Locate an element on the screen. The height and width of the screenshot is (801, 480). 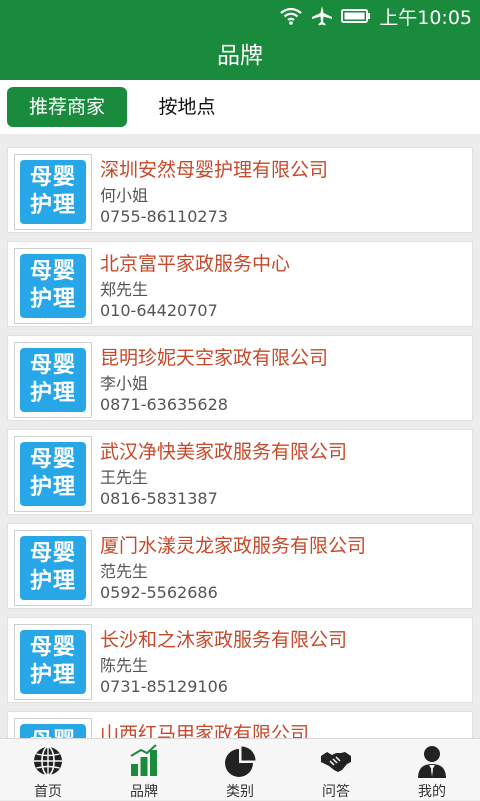
business-contact: 郑先生 is located at coordinates (124, 289).